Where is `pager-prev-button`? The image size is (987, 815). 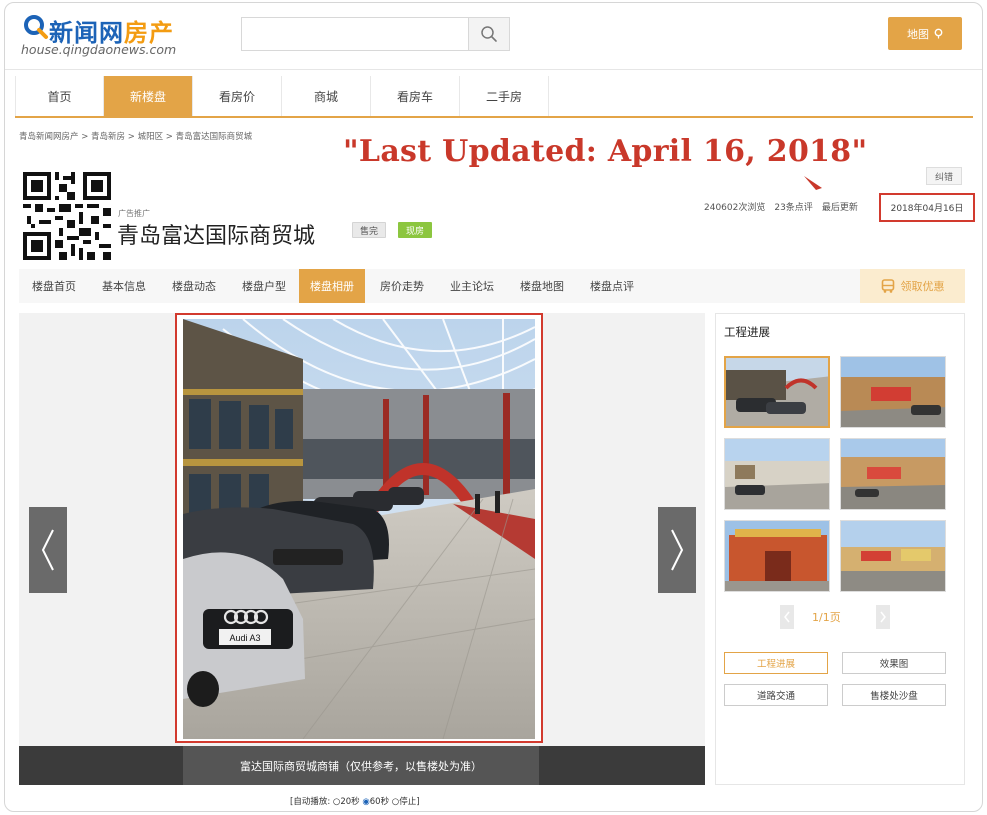
pager-prev-button is located at coordinates (787, 617).